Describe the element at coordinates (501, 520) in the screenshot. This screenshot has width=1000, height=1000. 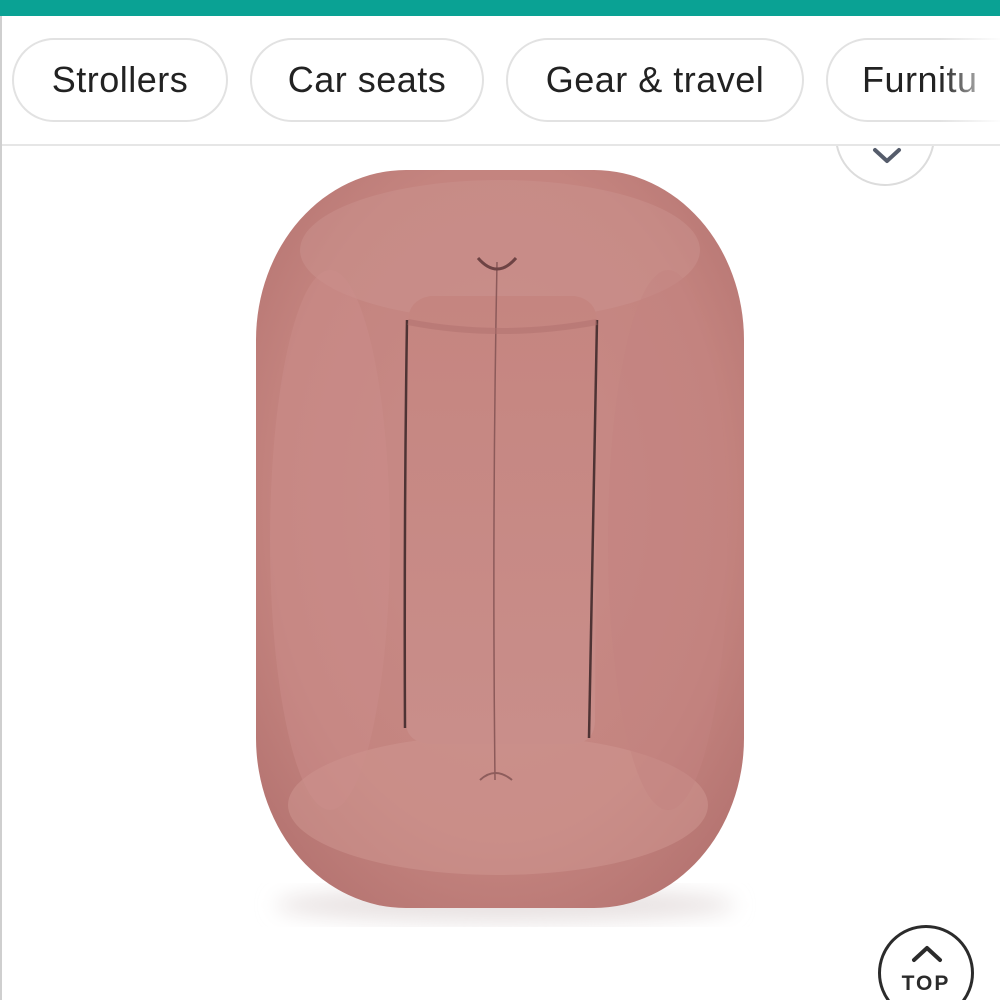
I see `lounger-inner-area` at that location.